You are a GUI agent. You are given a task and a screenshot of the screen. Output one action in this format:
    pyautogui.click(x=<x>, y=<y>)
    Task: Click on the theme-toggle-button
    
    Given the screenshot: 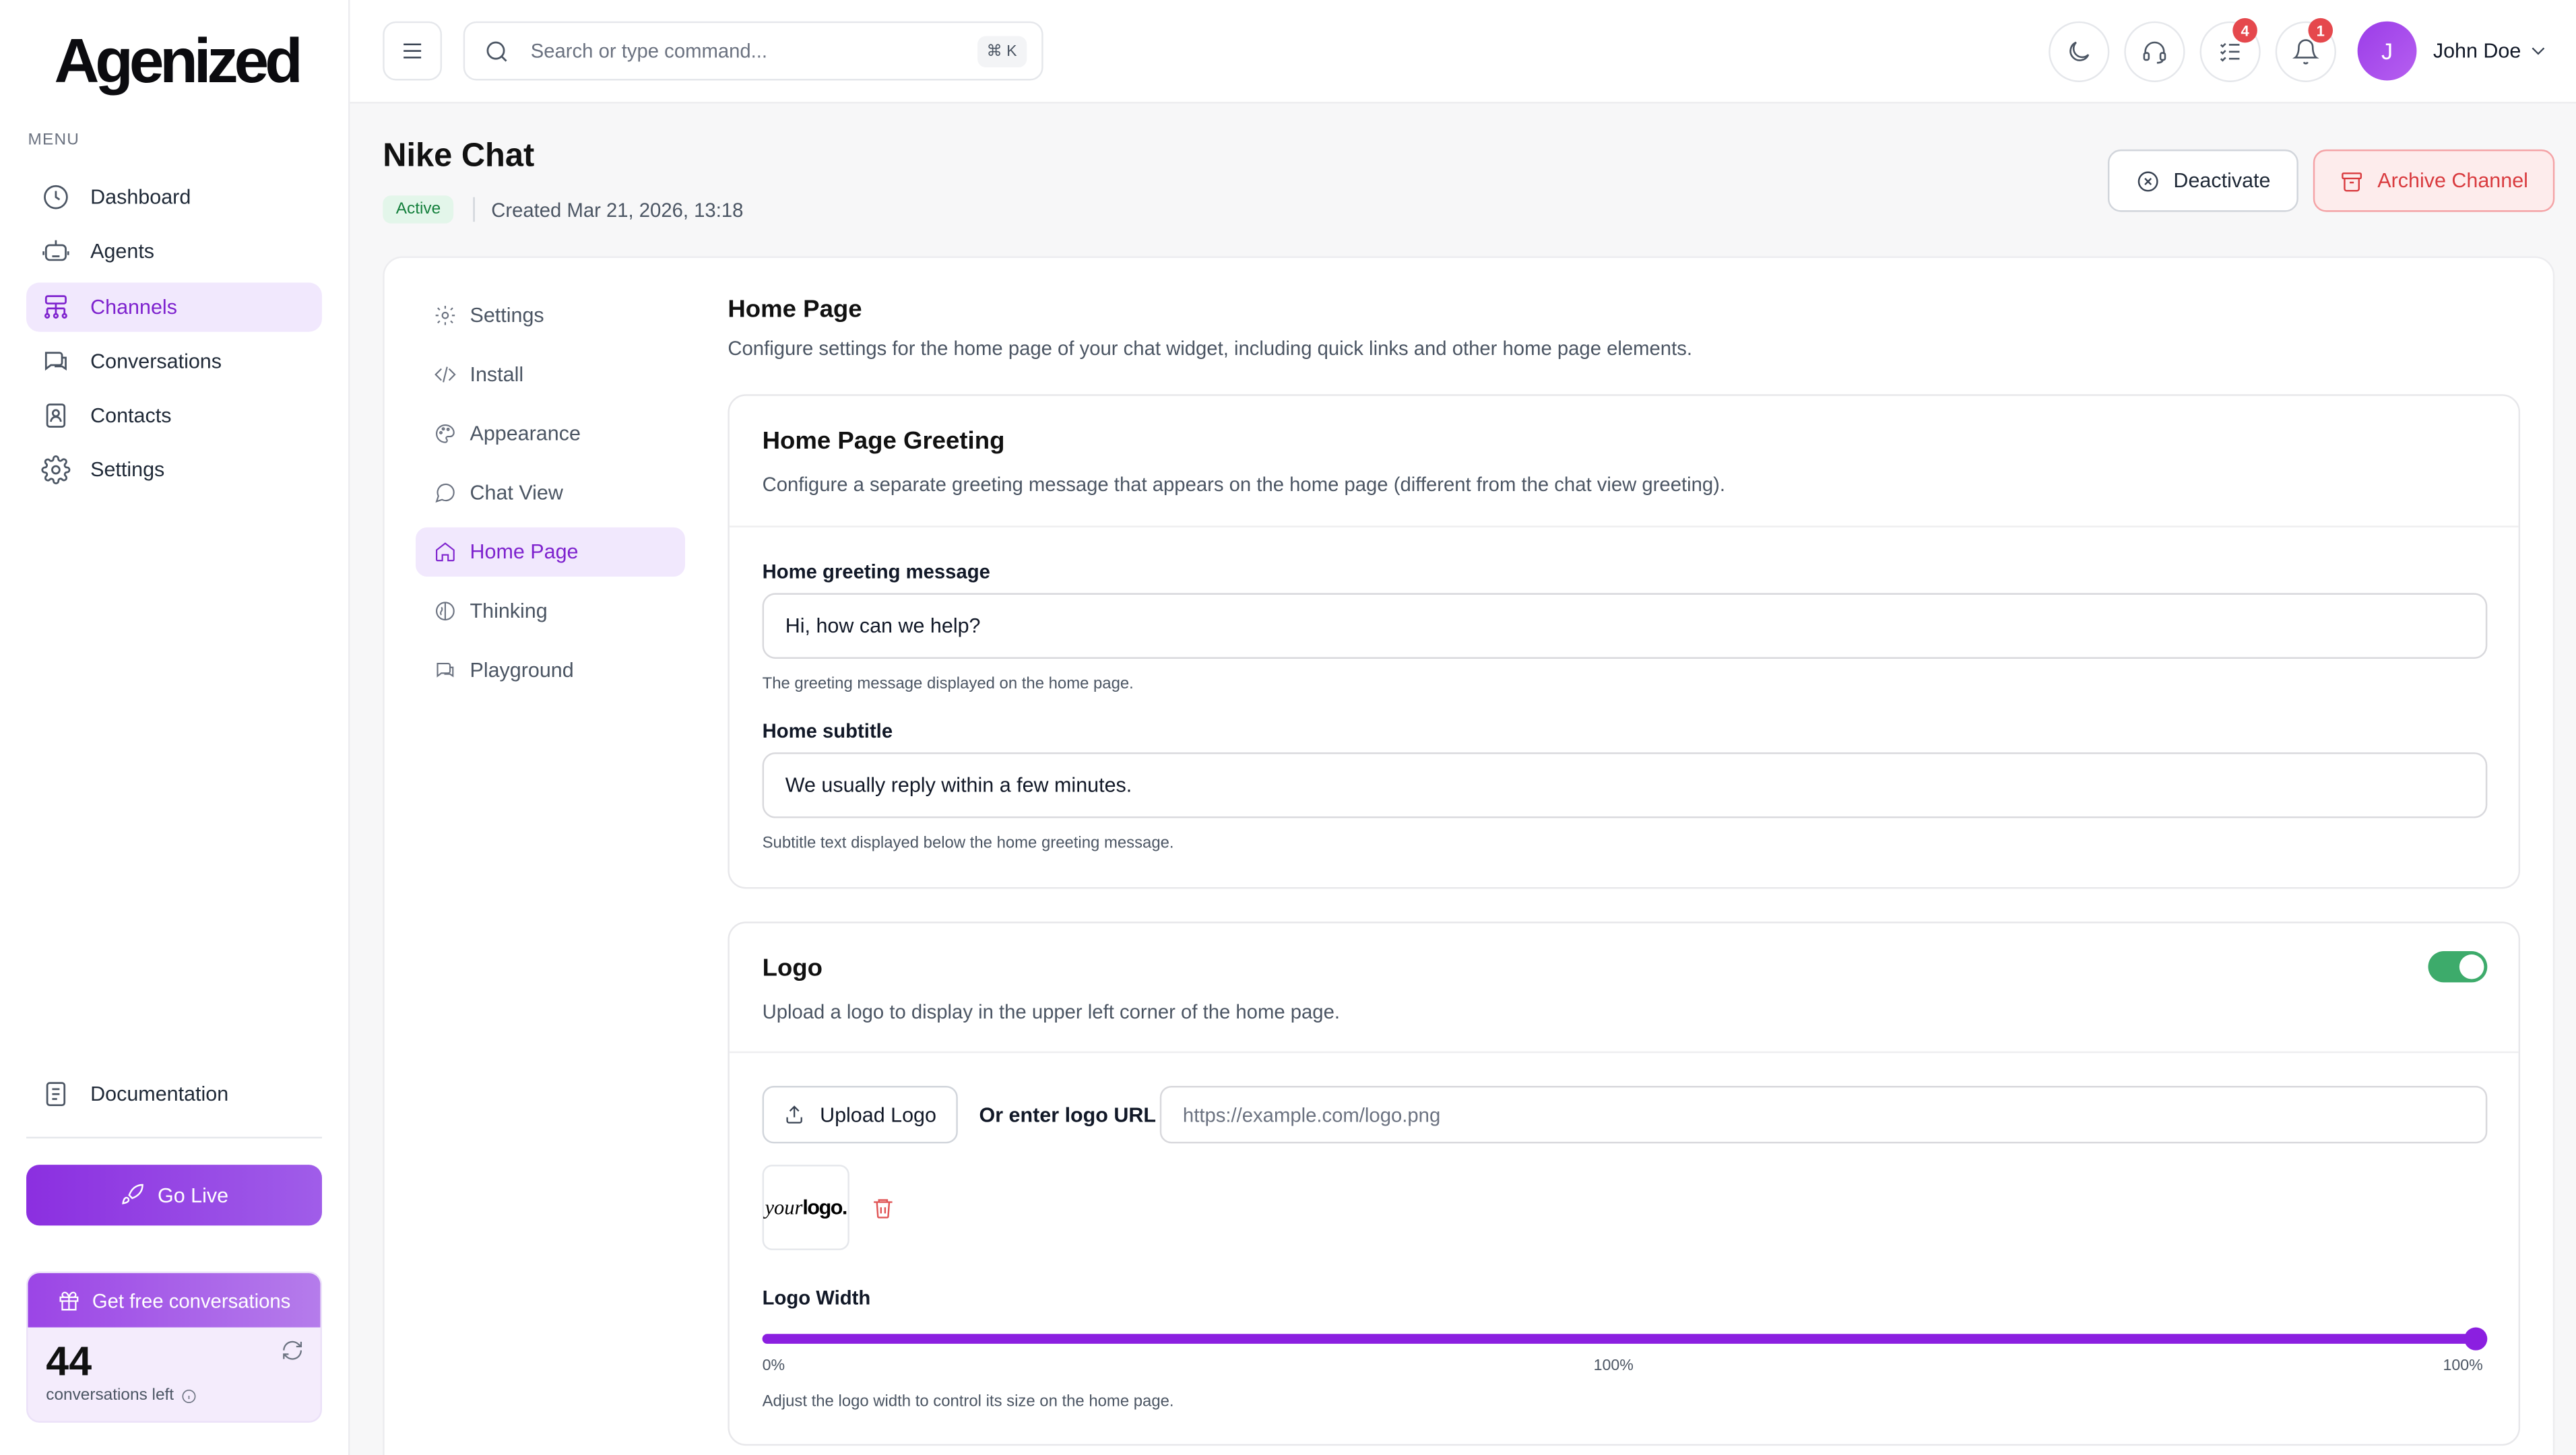 What is the action you would take?
    pyautogui.click(x=2079, y=51)
    